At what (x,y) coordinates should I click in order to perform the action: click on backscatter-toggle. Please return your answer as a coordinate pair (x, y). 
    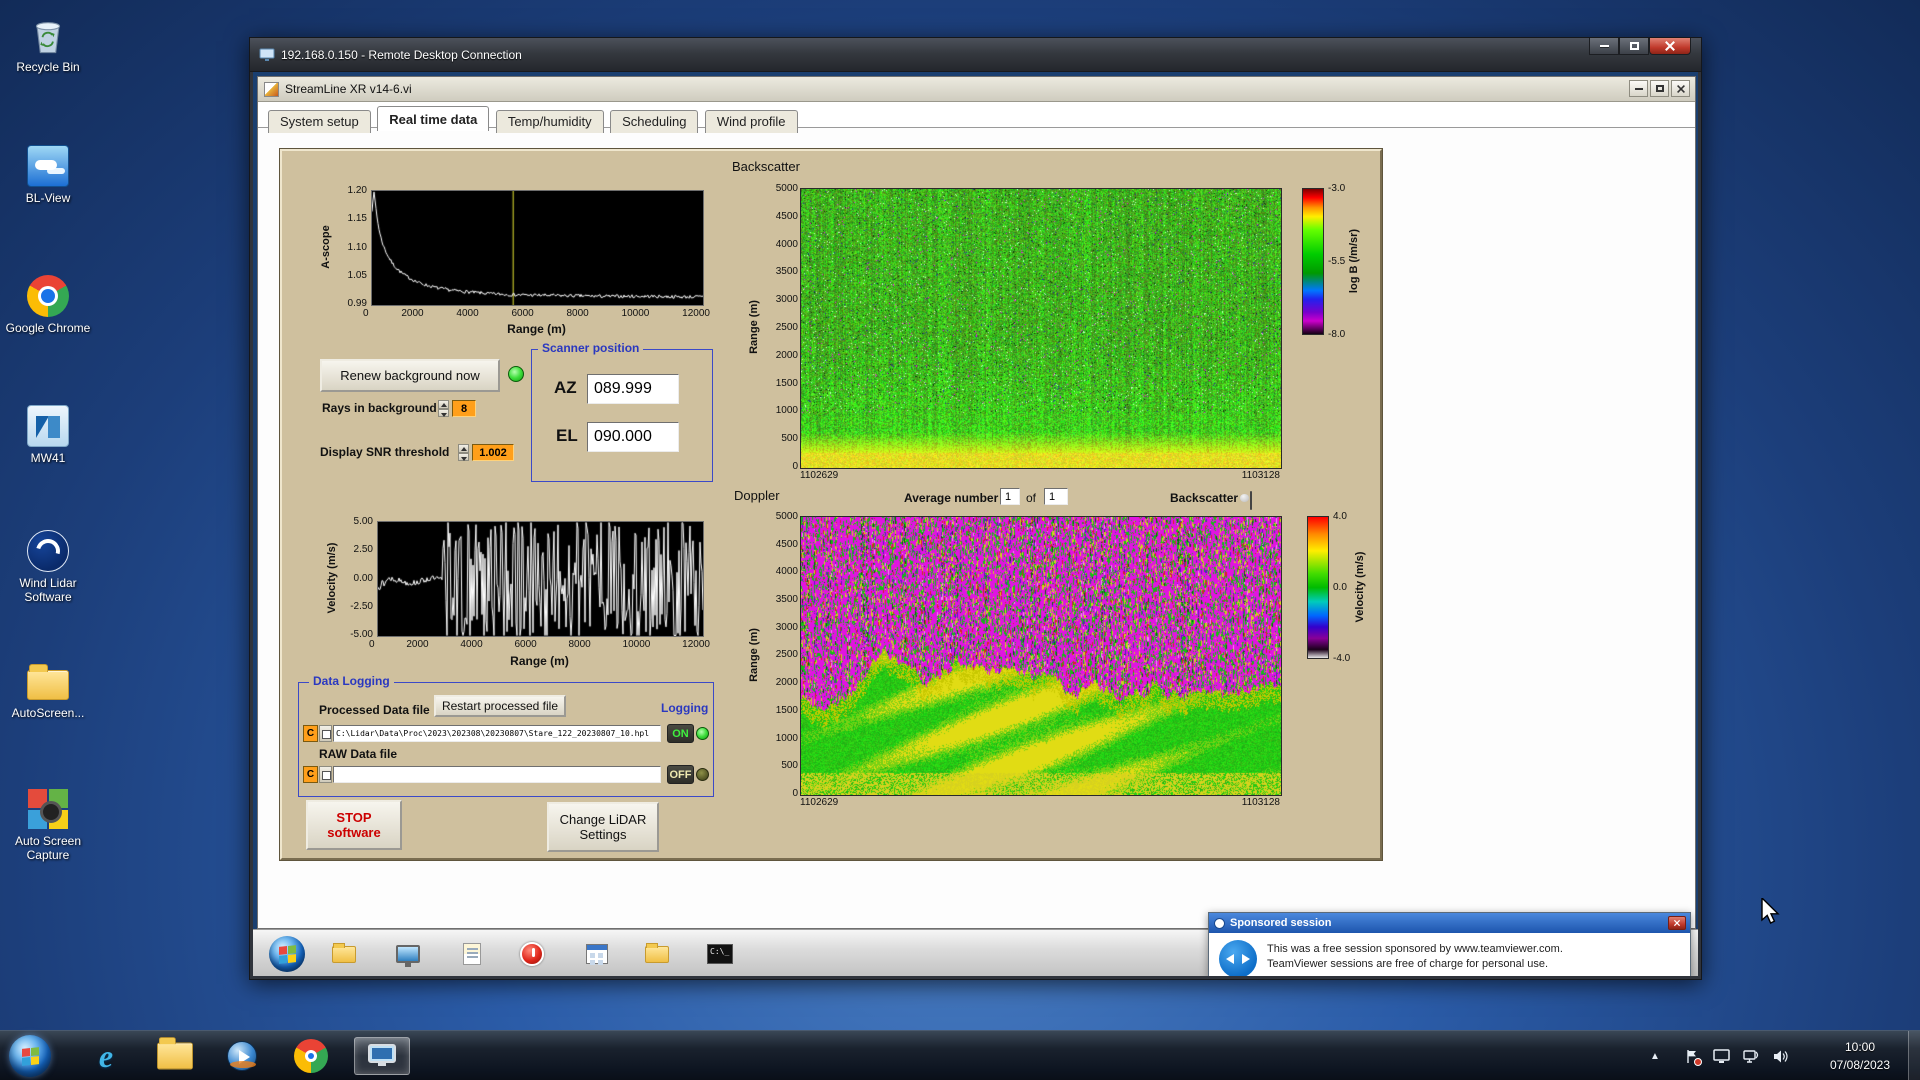
    Looking at the image, I should click on (1251, 500).